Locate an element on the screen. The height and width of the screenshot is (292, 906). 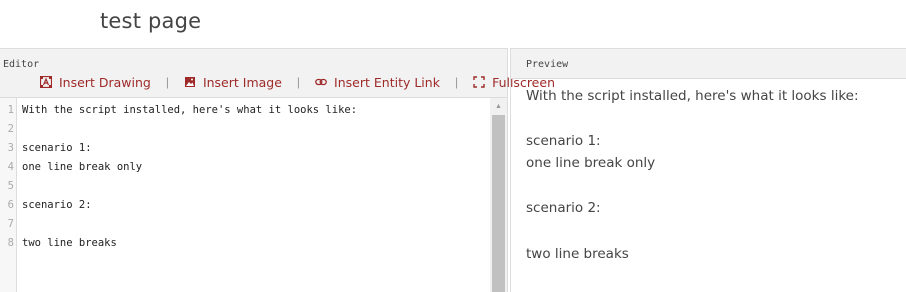
line-number: 6 is located at coordinates (10, 205).